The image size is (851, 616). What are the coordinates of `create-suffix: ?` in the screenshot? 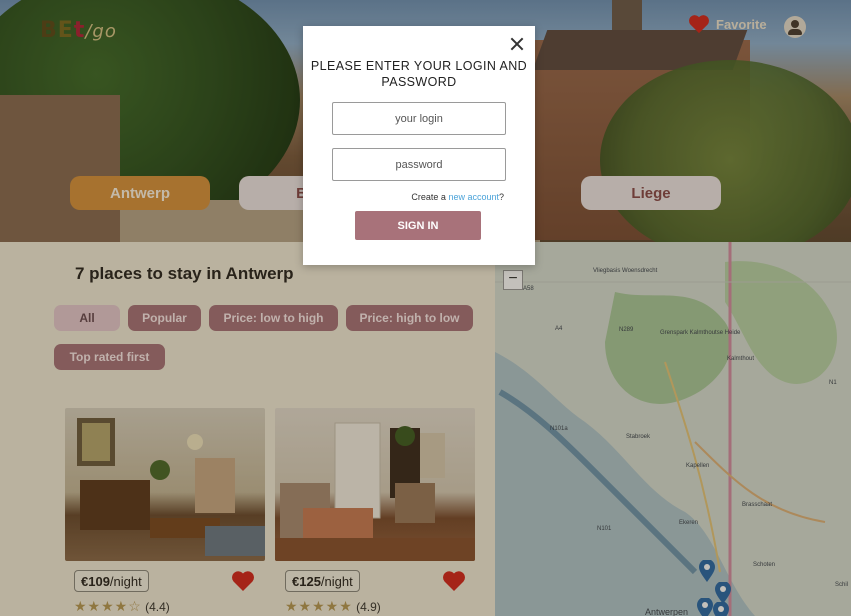 It's located at (501, 197).